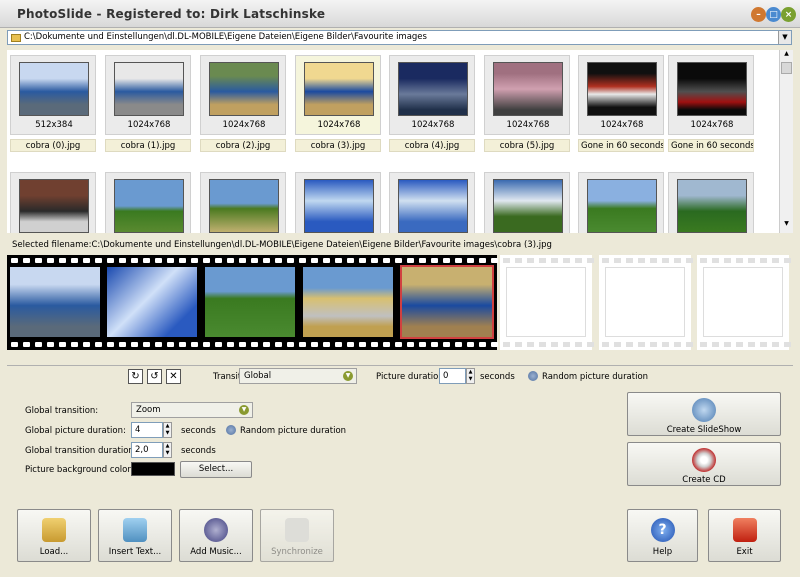 The height and width of the screenshot is (577, 800). What do you see at coordinates (470, 376) in the screenshot?
I see `duration-stepper: ▲ ▼` at bounding box center [470, 376].